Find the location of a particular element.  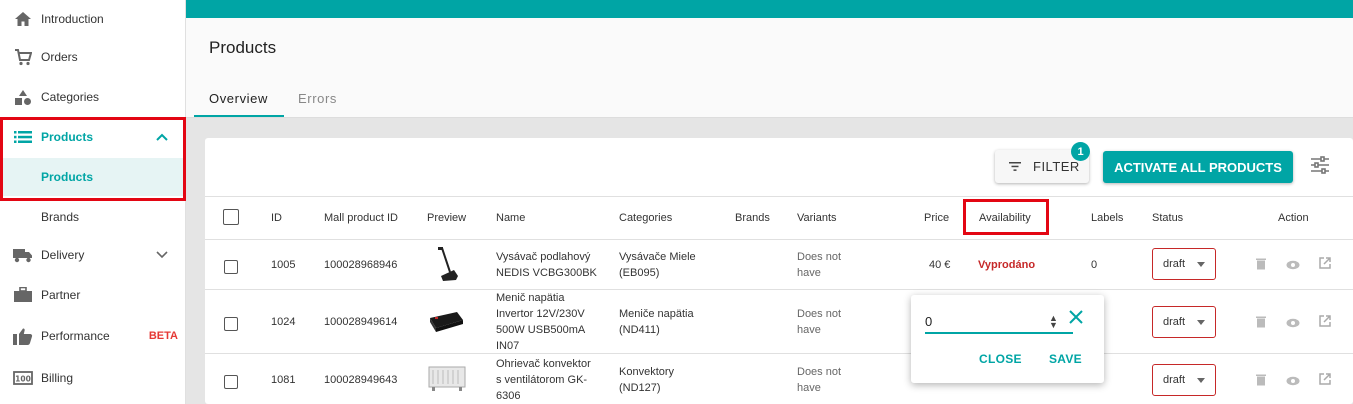

activate-all-products-button: ACTIVATE ALL PRODUCTS is located at coordinates (1198, 167).